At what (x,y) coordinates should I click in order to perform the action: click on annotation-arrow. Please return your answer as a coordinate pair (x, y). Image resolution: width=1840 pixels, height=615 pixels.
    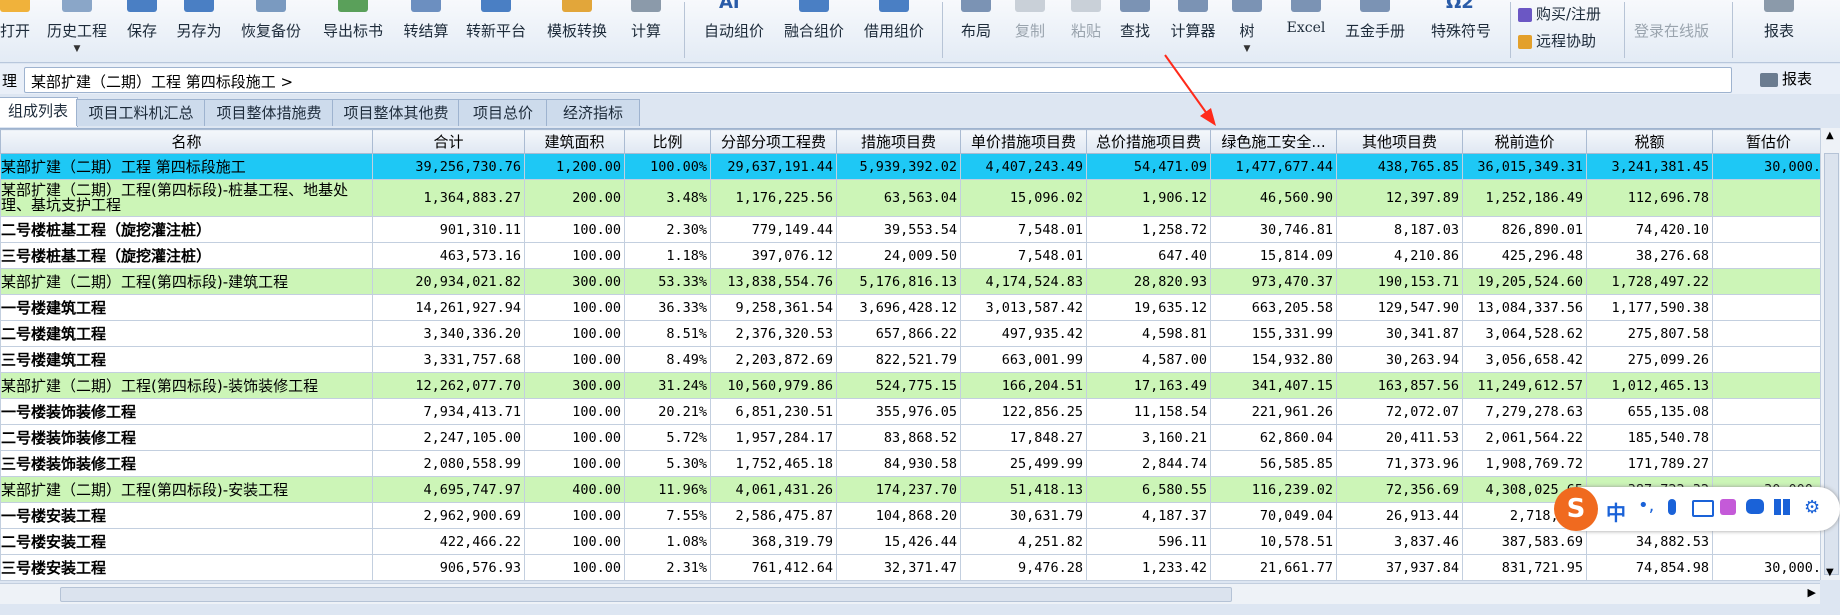
    Looking at the image, I should click on (1190, 90).